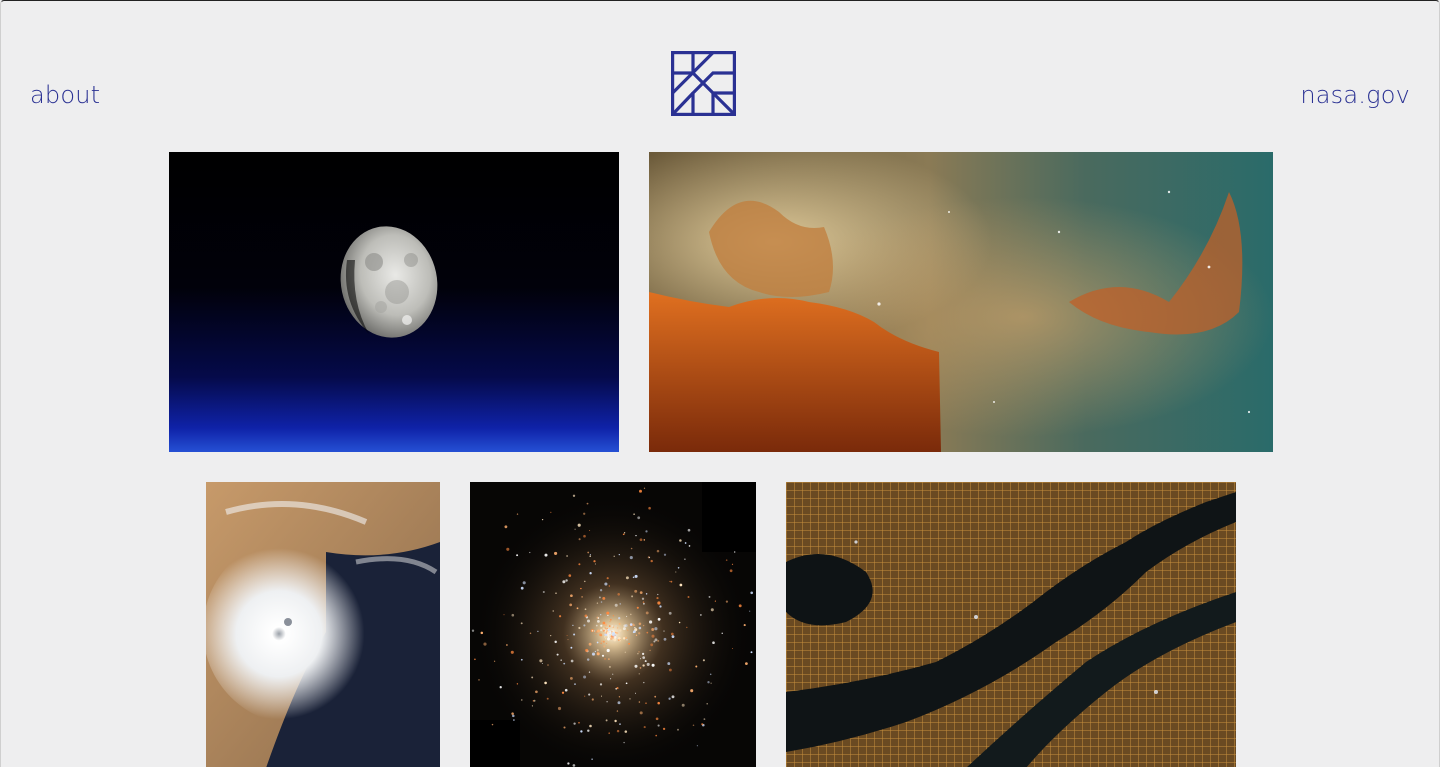 Image resolution: width=1440 pixels, height=767 pixels. Describe the element at coordinates (394, 302) in the screenshot. I see `moon-photo` at that location.